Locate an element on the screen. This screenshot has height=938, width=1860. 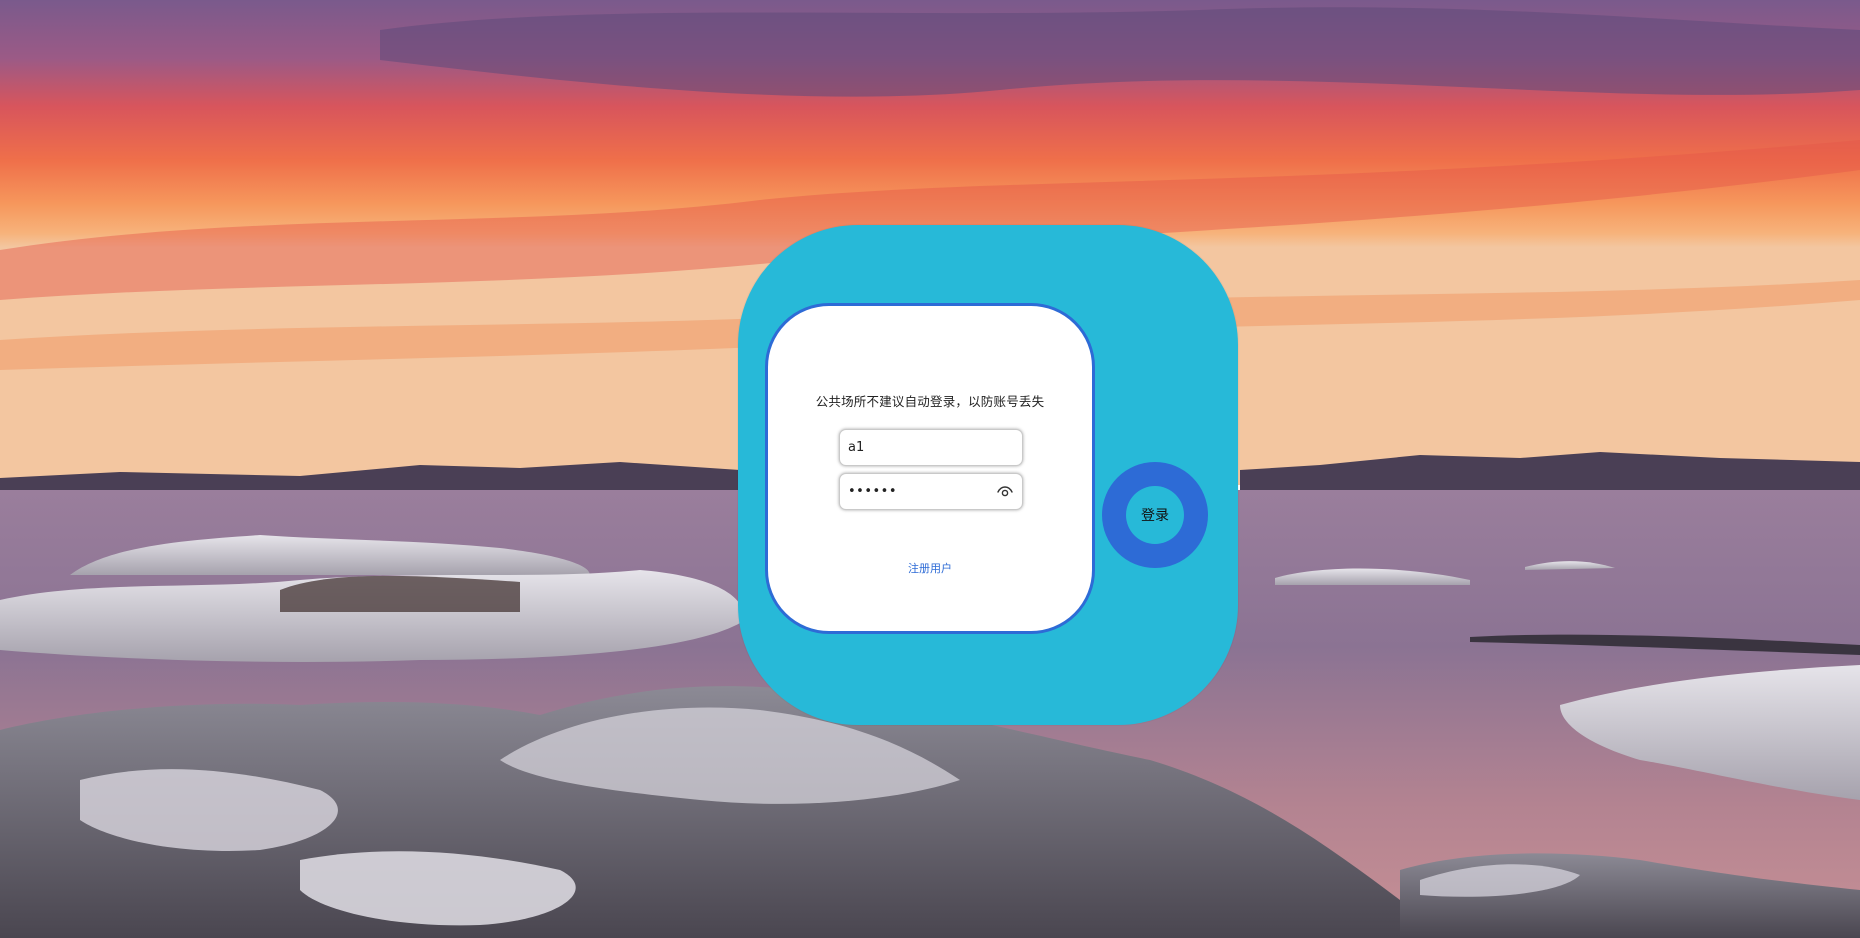
username-input is located at coordinates (931, 447).